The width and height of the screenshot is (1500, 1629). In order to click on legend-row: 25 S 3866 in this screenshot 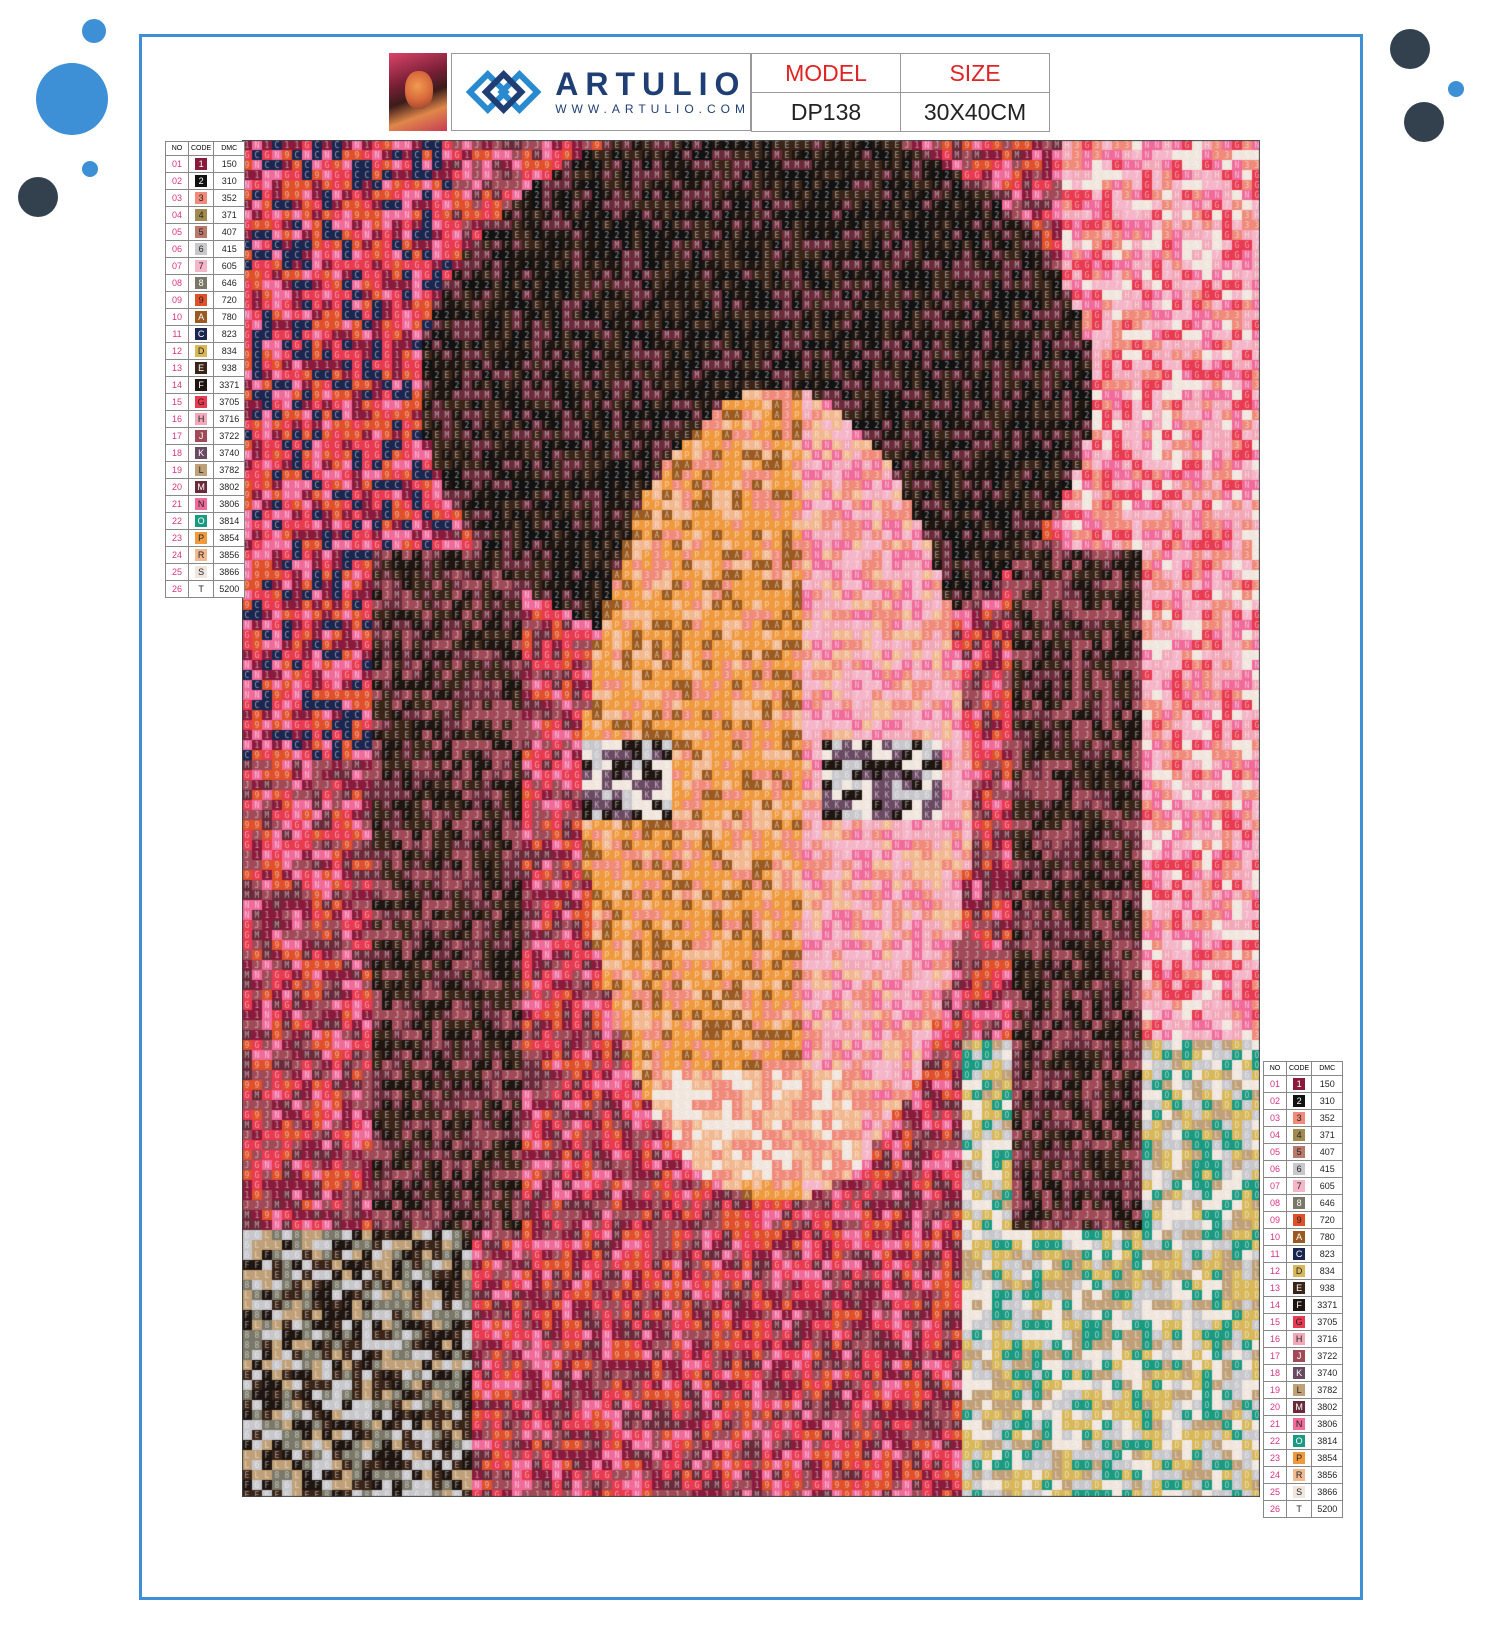, I will do `click(1303, 1492)`.